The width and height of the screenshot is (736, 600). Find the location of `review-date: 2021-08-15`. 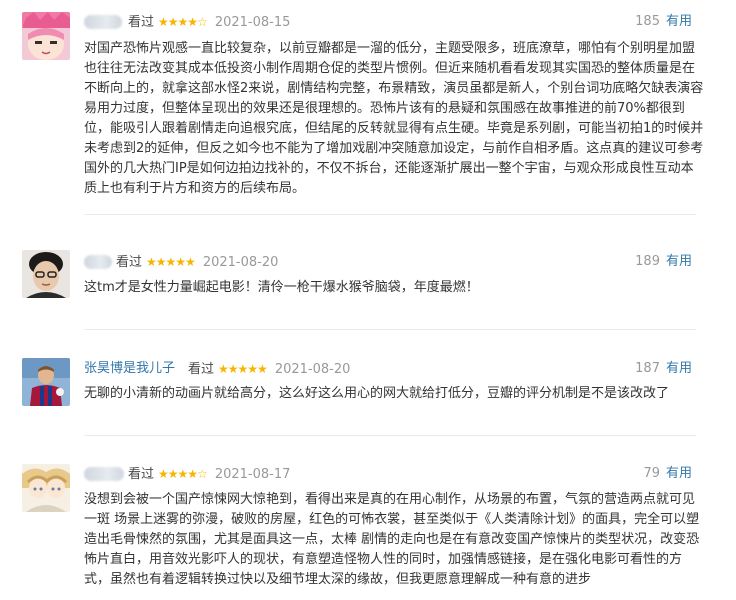

review-date: 2021-08-15 is located at coordinates (252, 22).